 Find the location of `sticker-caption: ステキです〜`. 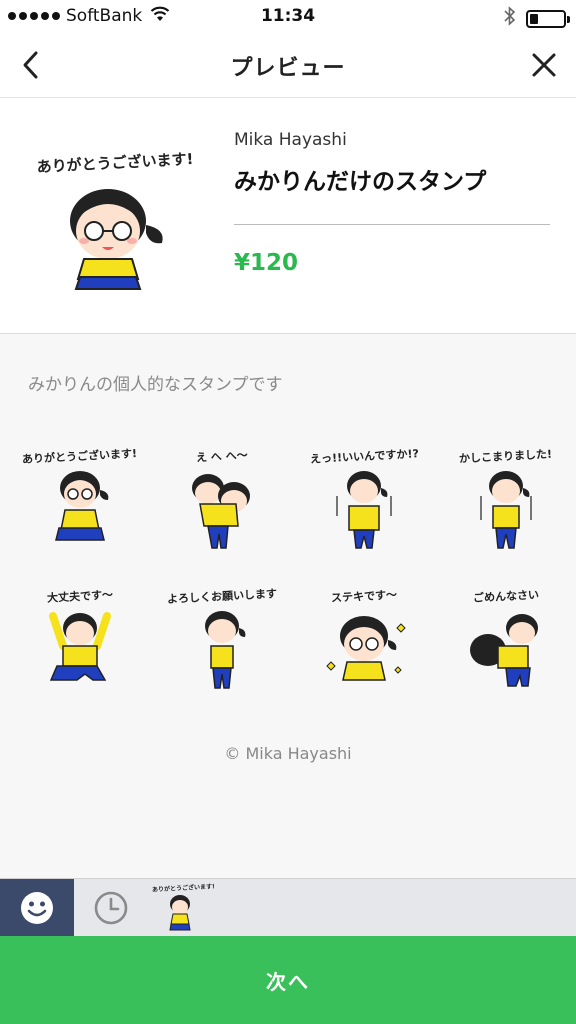

sticker-caption: ステキです〜 is located at coordinates (364, 596).